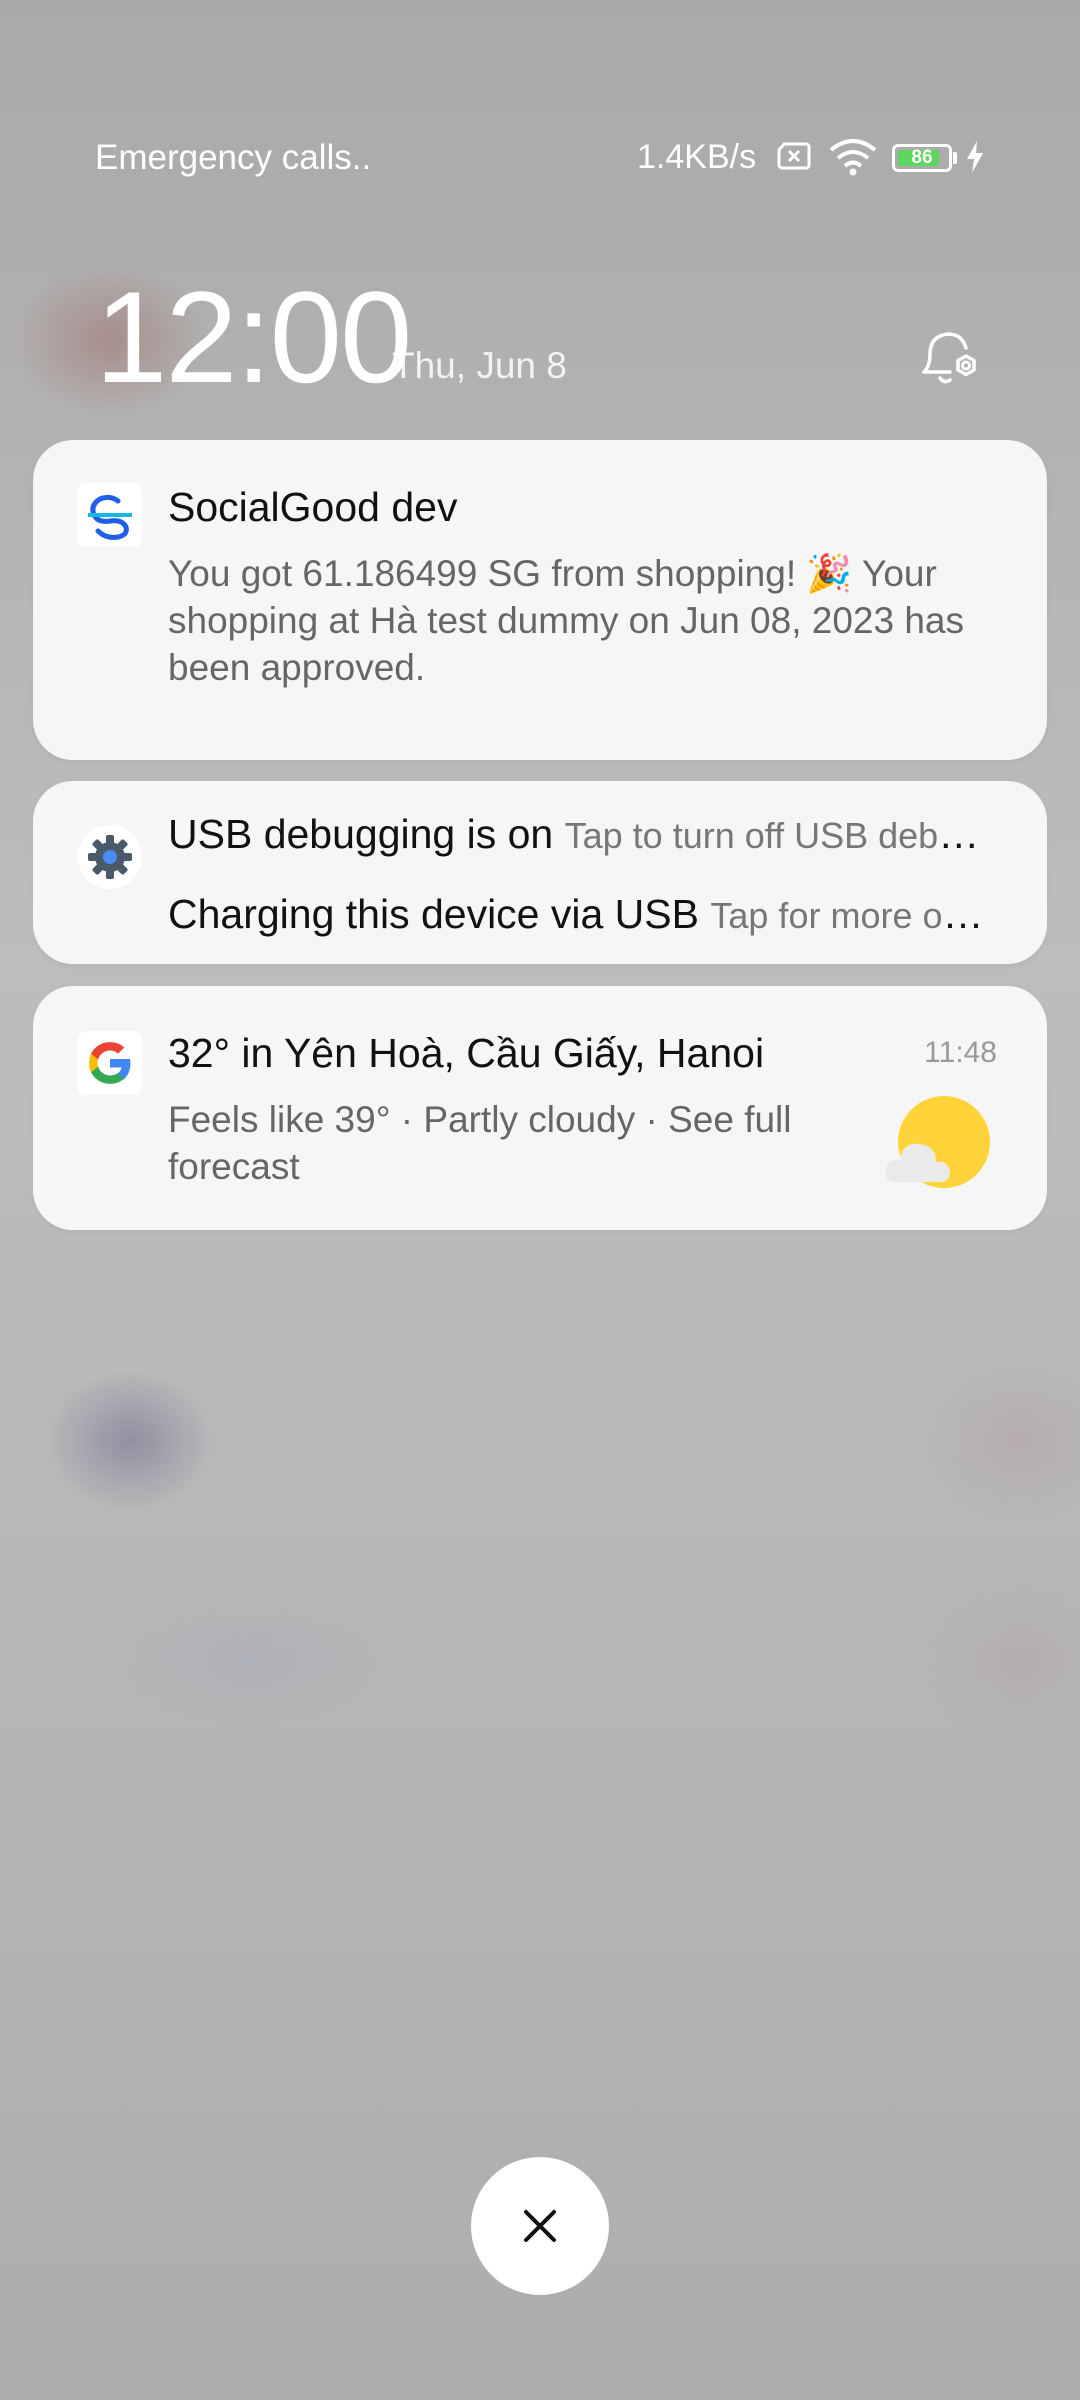 The image size is (1080, 2400). What do you see at coordinates (951, 357) in the screenshot?
I see `notification-settings-icon` at bounding box center [951, 357].